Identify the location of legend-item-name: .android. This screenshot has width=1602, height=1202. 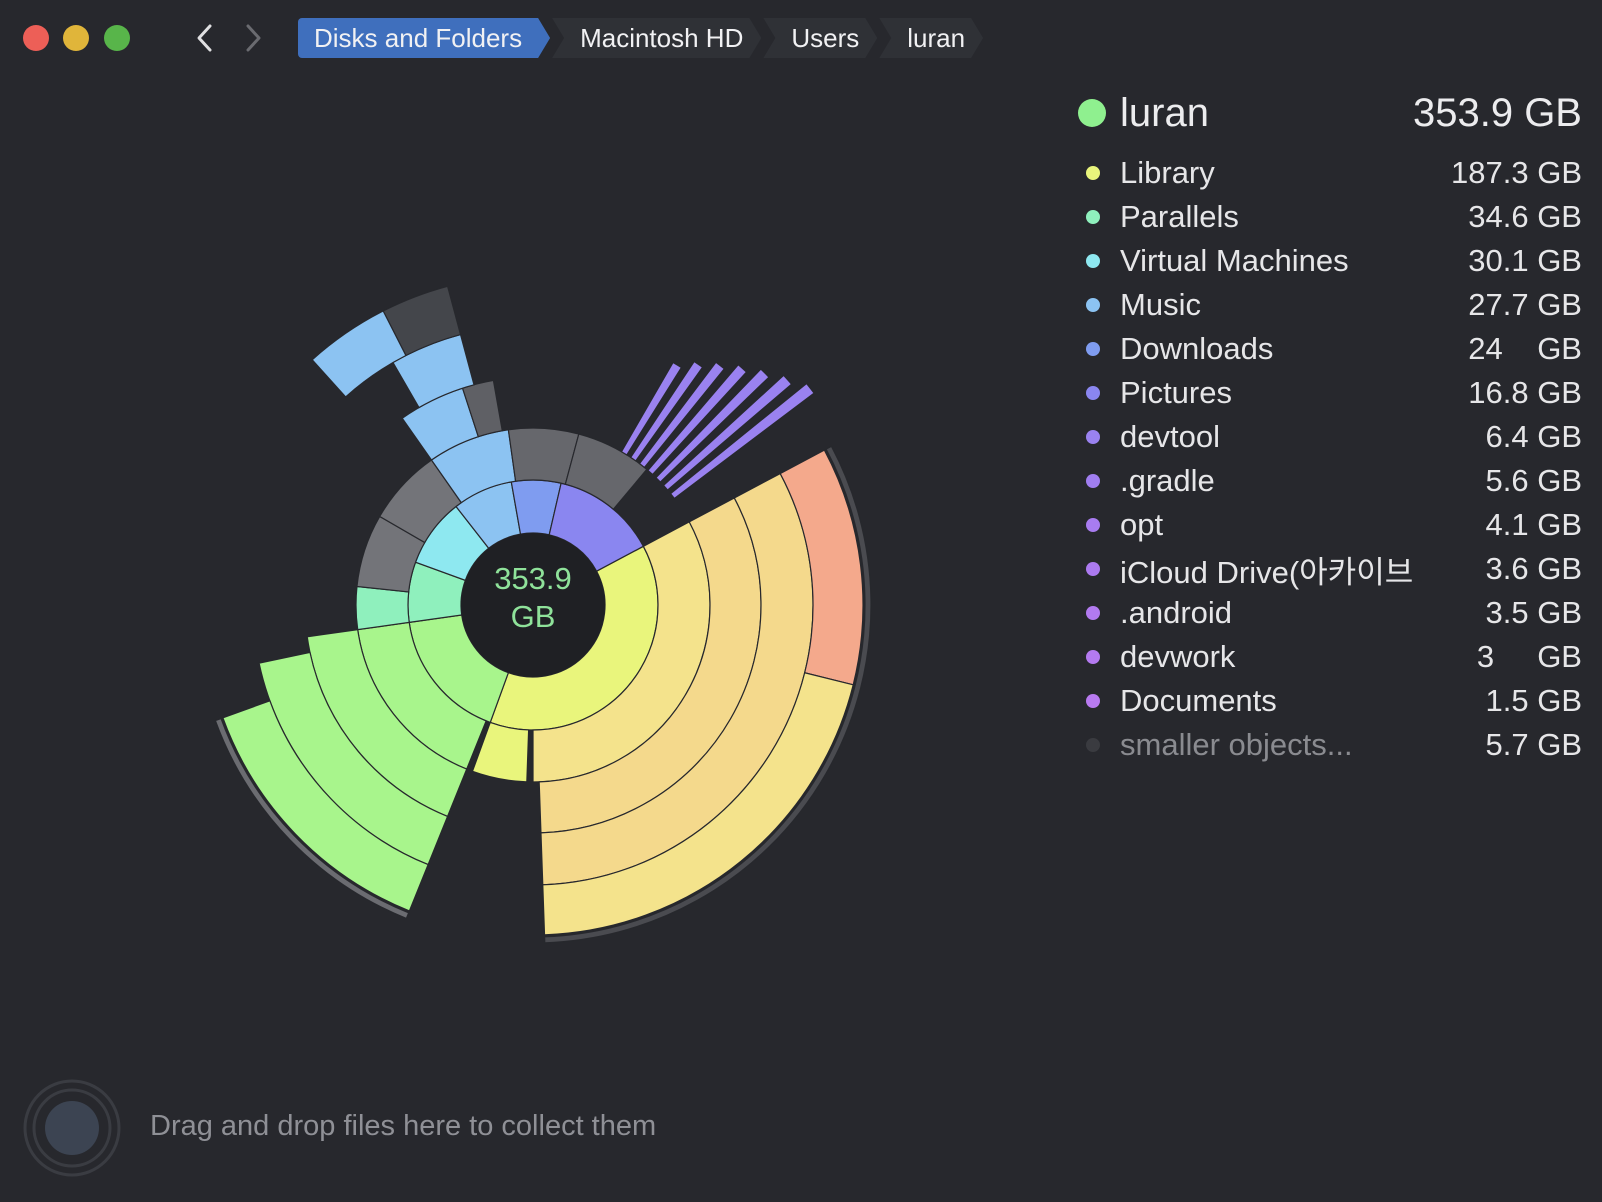
(1176, 612).